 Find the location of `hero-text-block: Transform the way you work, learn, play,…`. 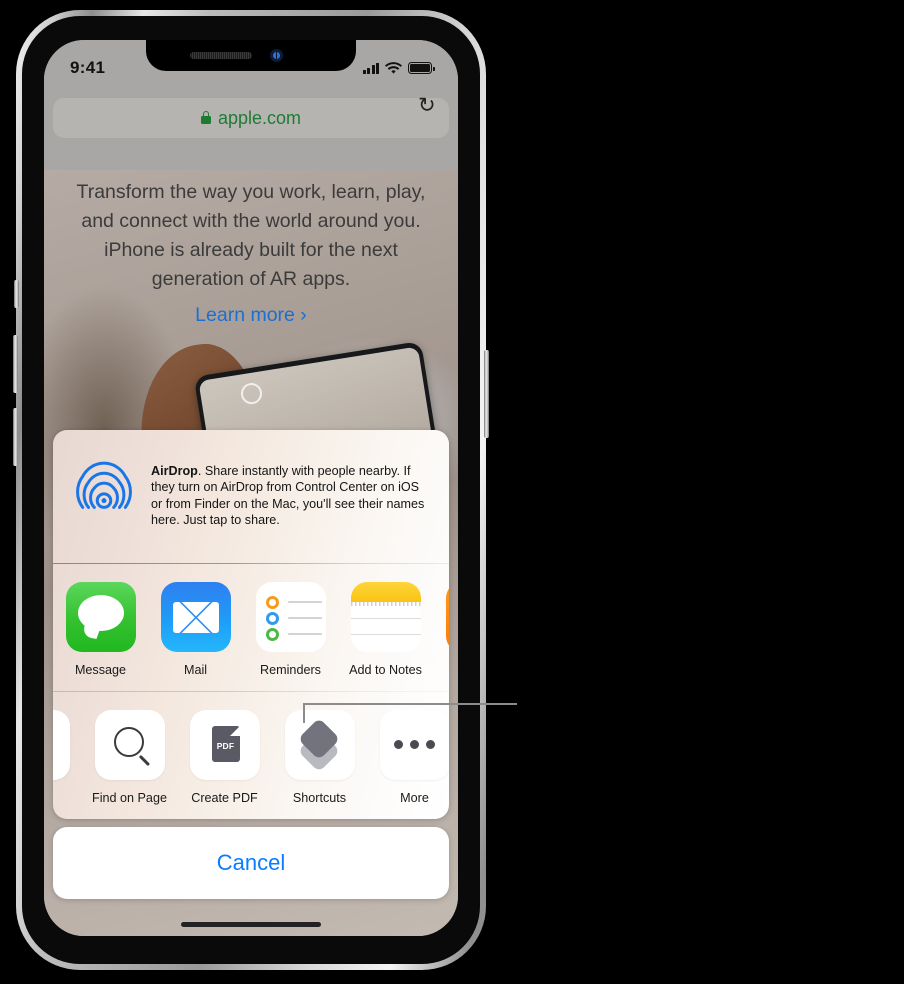

hero-text-block: Transform the way you work, learn, play,… is located at coordinates (251, 252).